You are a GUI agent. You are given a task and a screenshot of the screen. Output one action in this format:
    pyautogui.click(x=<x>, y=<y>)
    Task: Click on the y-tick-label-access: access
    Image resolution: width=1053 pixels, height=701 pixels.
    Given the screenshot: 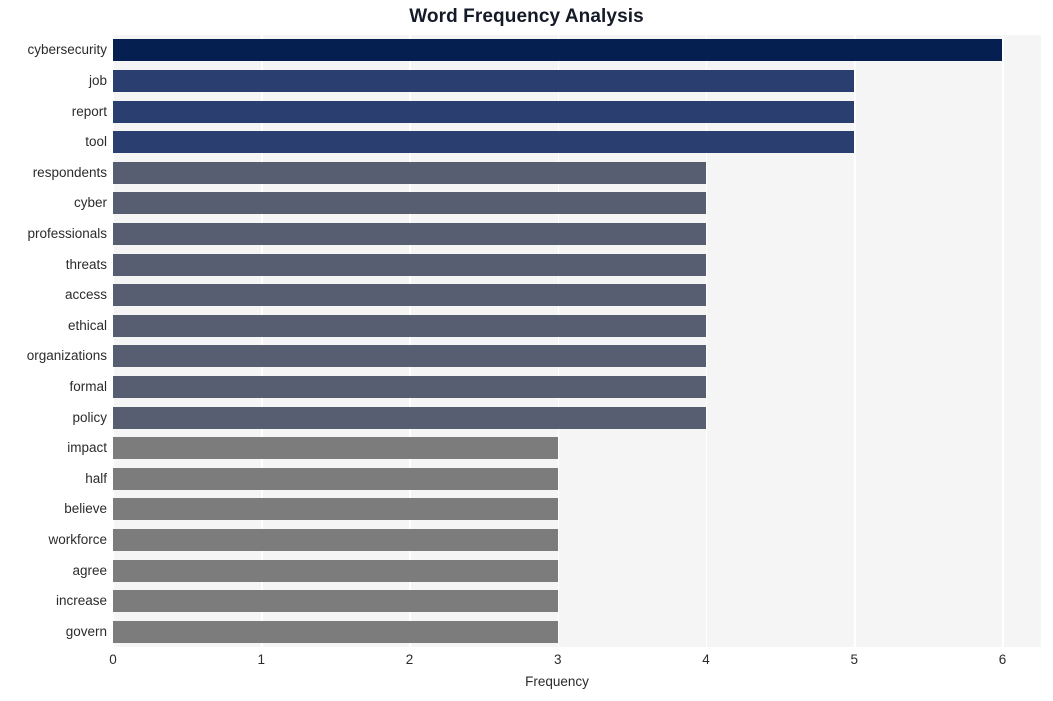 What is the action you would take?
    pyautogui.click(x=85, y=295)
    